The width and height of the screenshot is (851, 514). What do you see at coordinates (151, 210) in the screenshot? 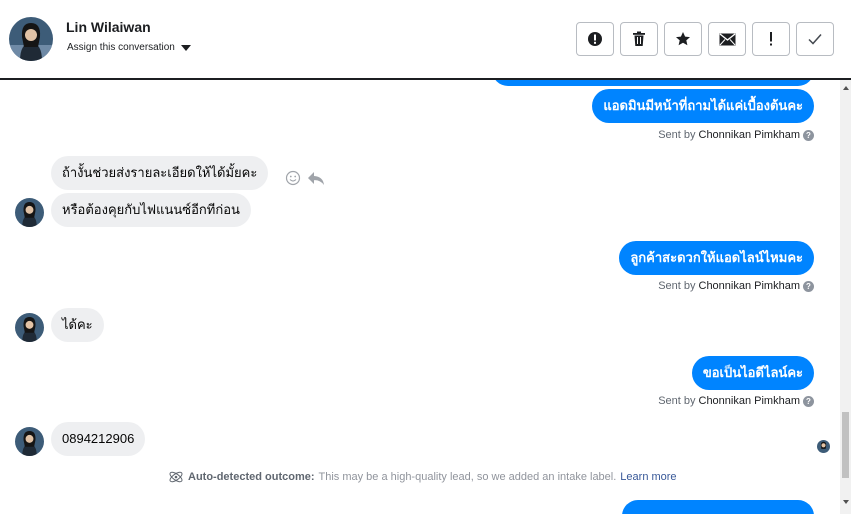
I see `message-bubble-incoming: หรือต้องคุยกับไฟแนนซ์อีกทีก่อน` at bounding box center [151, 210].